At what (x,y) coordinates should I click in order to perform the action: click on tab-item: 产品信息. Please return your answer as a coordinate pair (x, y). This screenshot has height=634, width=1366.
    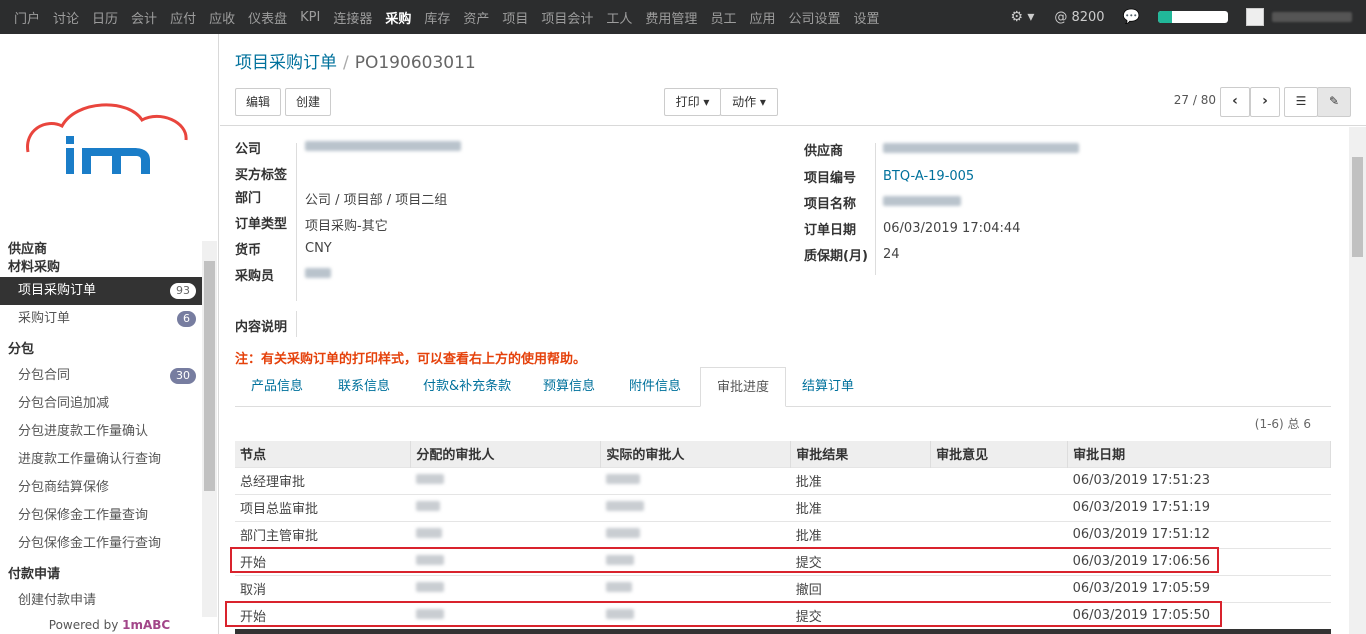
    Looking at the image, I should click on (277, 387).